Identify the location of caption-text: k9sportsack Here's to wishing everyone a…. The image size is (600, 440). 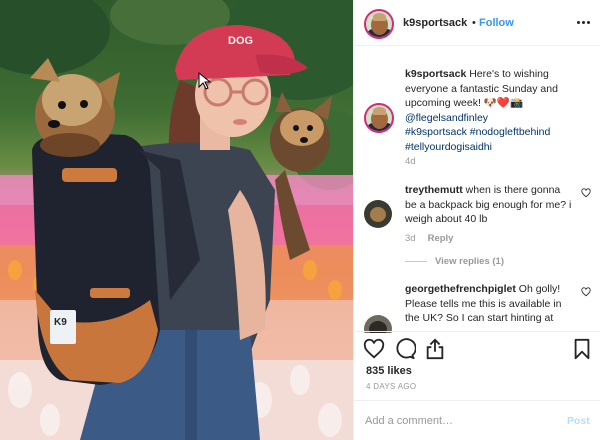
(489, 110).